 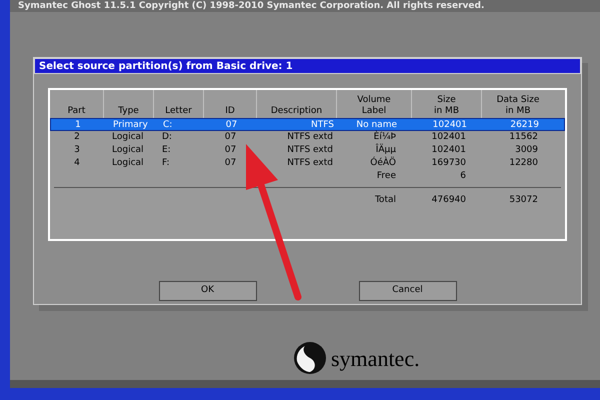 I want to click on table-cell-text: NTFS, so click(x=322, y=124).